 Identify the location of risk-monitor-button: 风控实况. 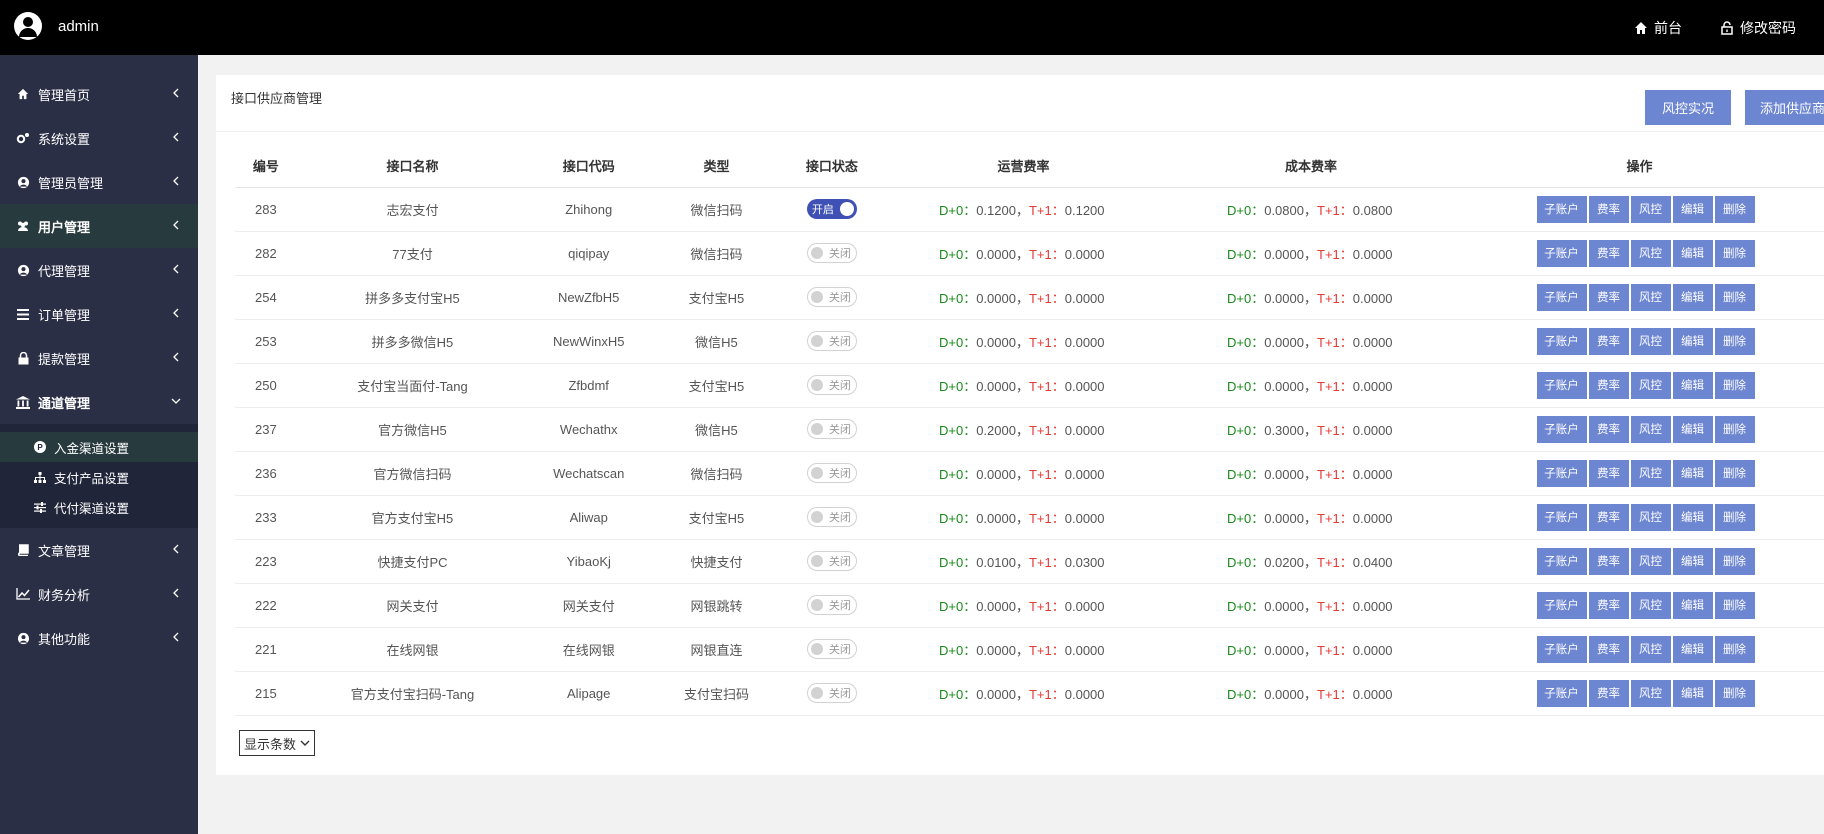
(1688, 107).